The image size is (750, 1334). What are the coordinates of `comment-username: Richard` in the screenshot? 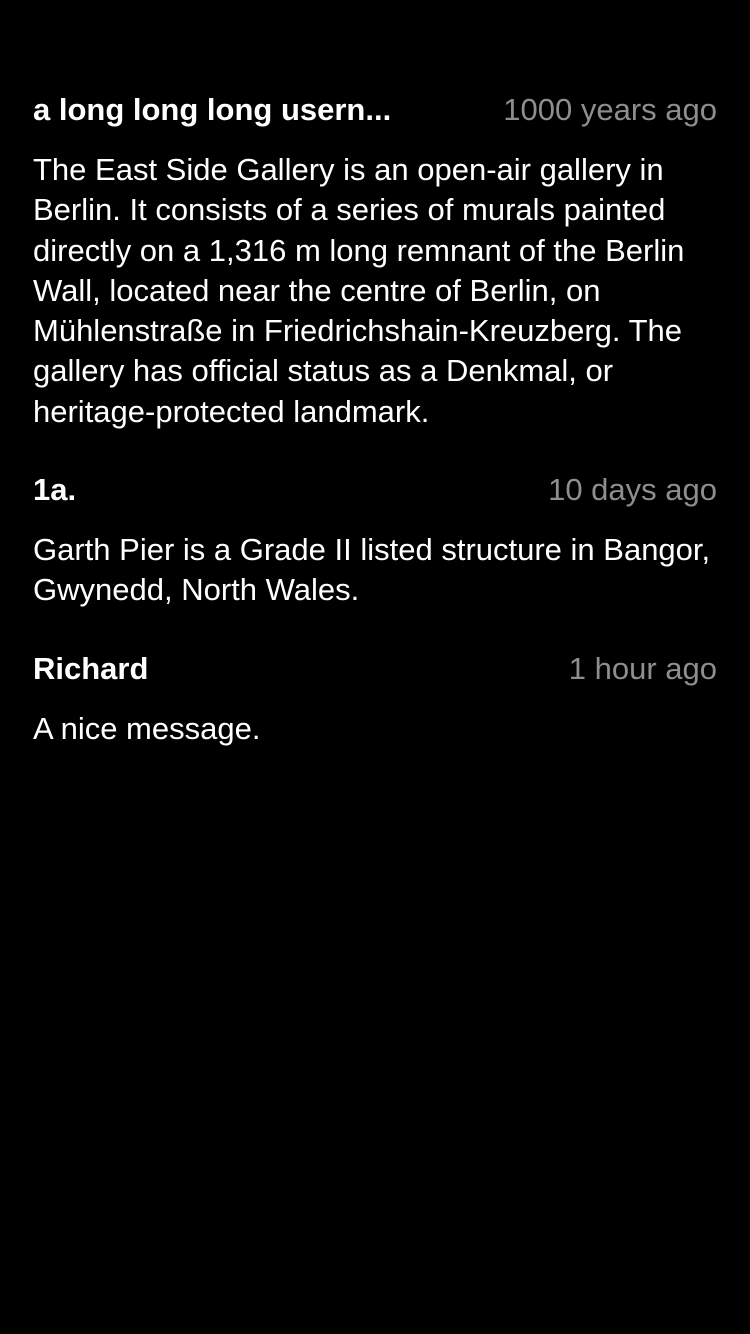 It's located at (90, 669).